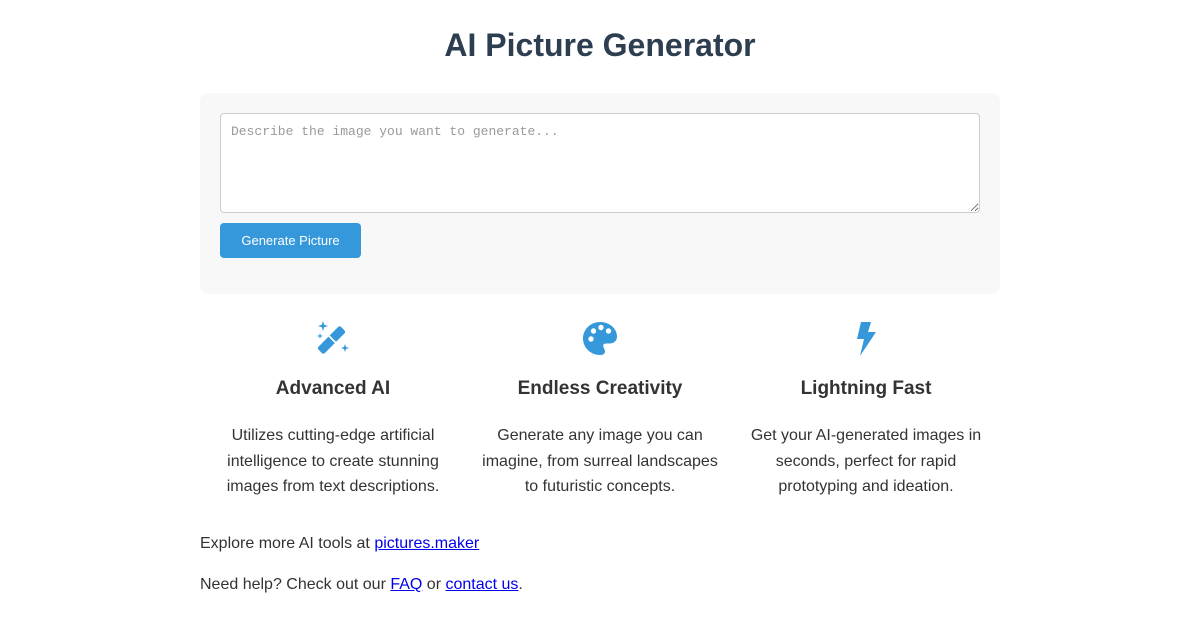  I want to click on pictures-maker-link: pictures.maker, so click(426, 543).